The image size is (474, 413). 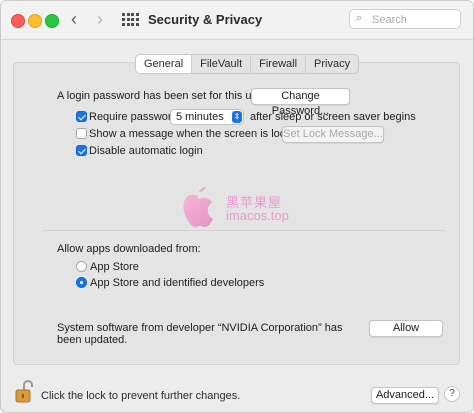 What do you see at coordinates (164, 64) in the screenshot?
I see `tab-general: General` at bounding box center [164, 64].